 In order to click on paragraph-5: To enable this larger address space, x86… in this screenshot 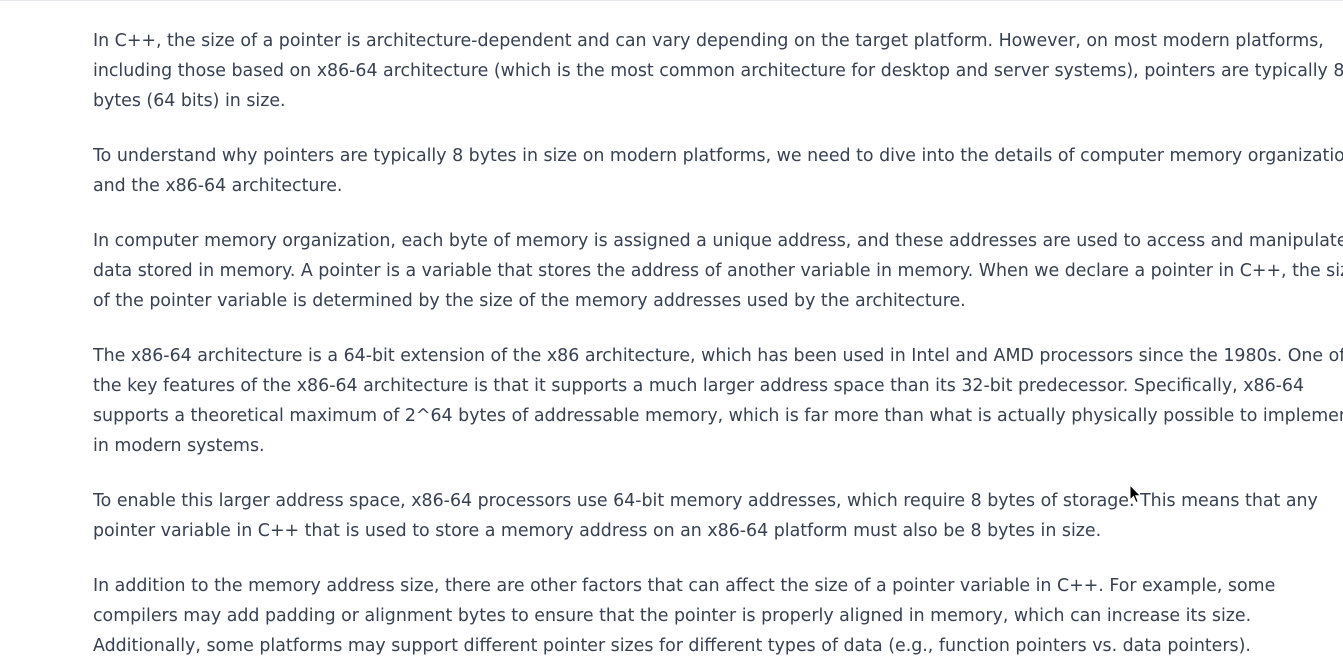, I will do `click(705, 516)`.